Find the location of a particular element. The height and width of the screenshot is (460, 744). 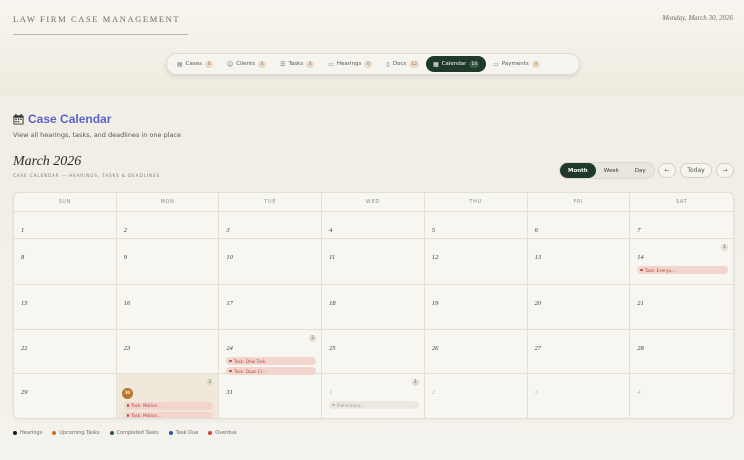

view-month-button: Month is located at coordinates (578, 170).